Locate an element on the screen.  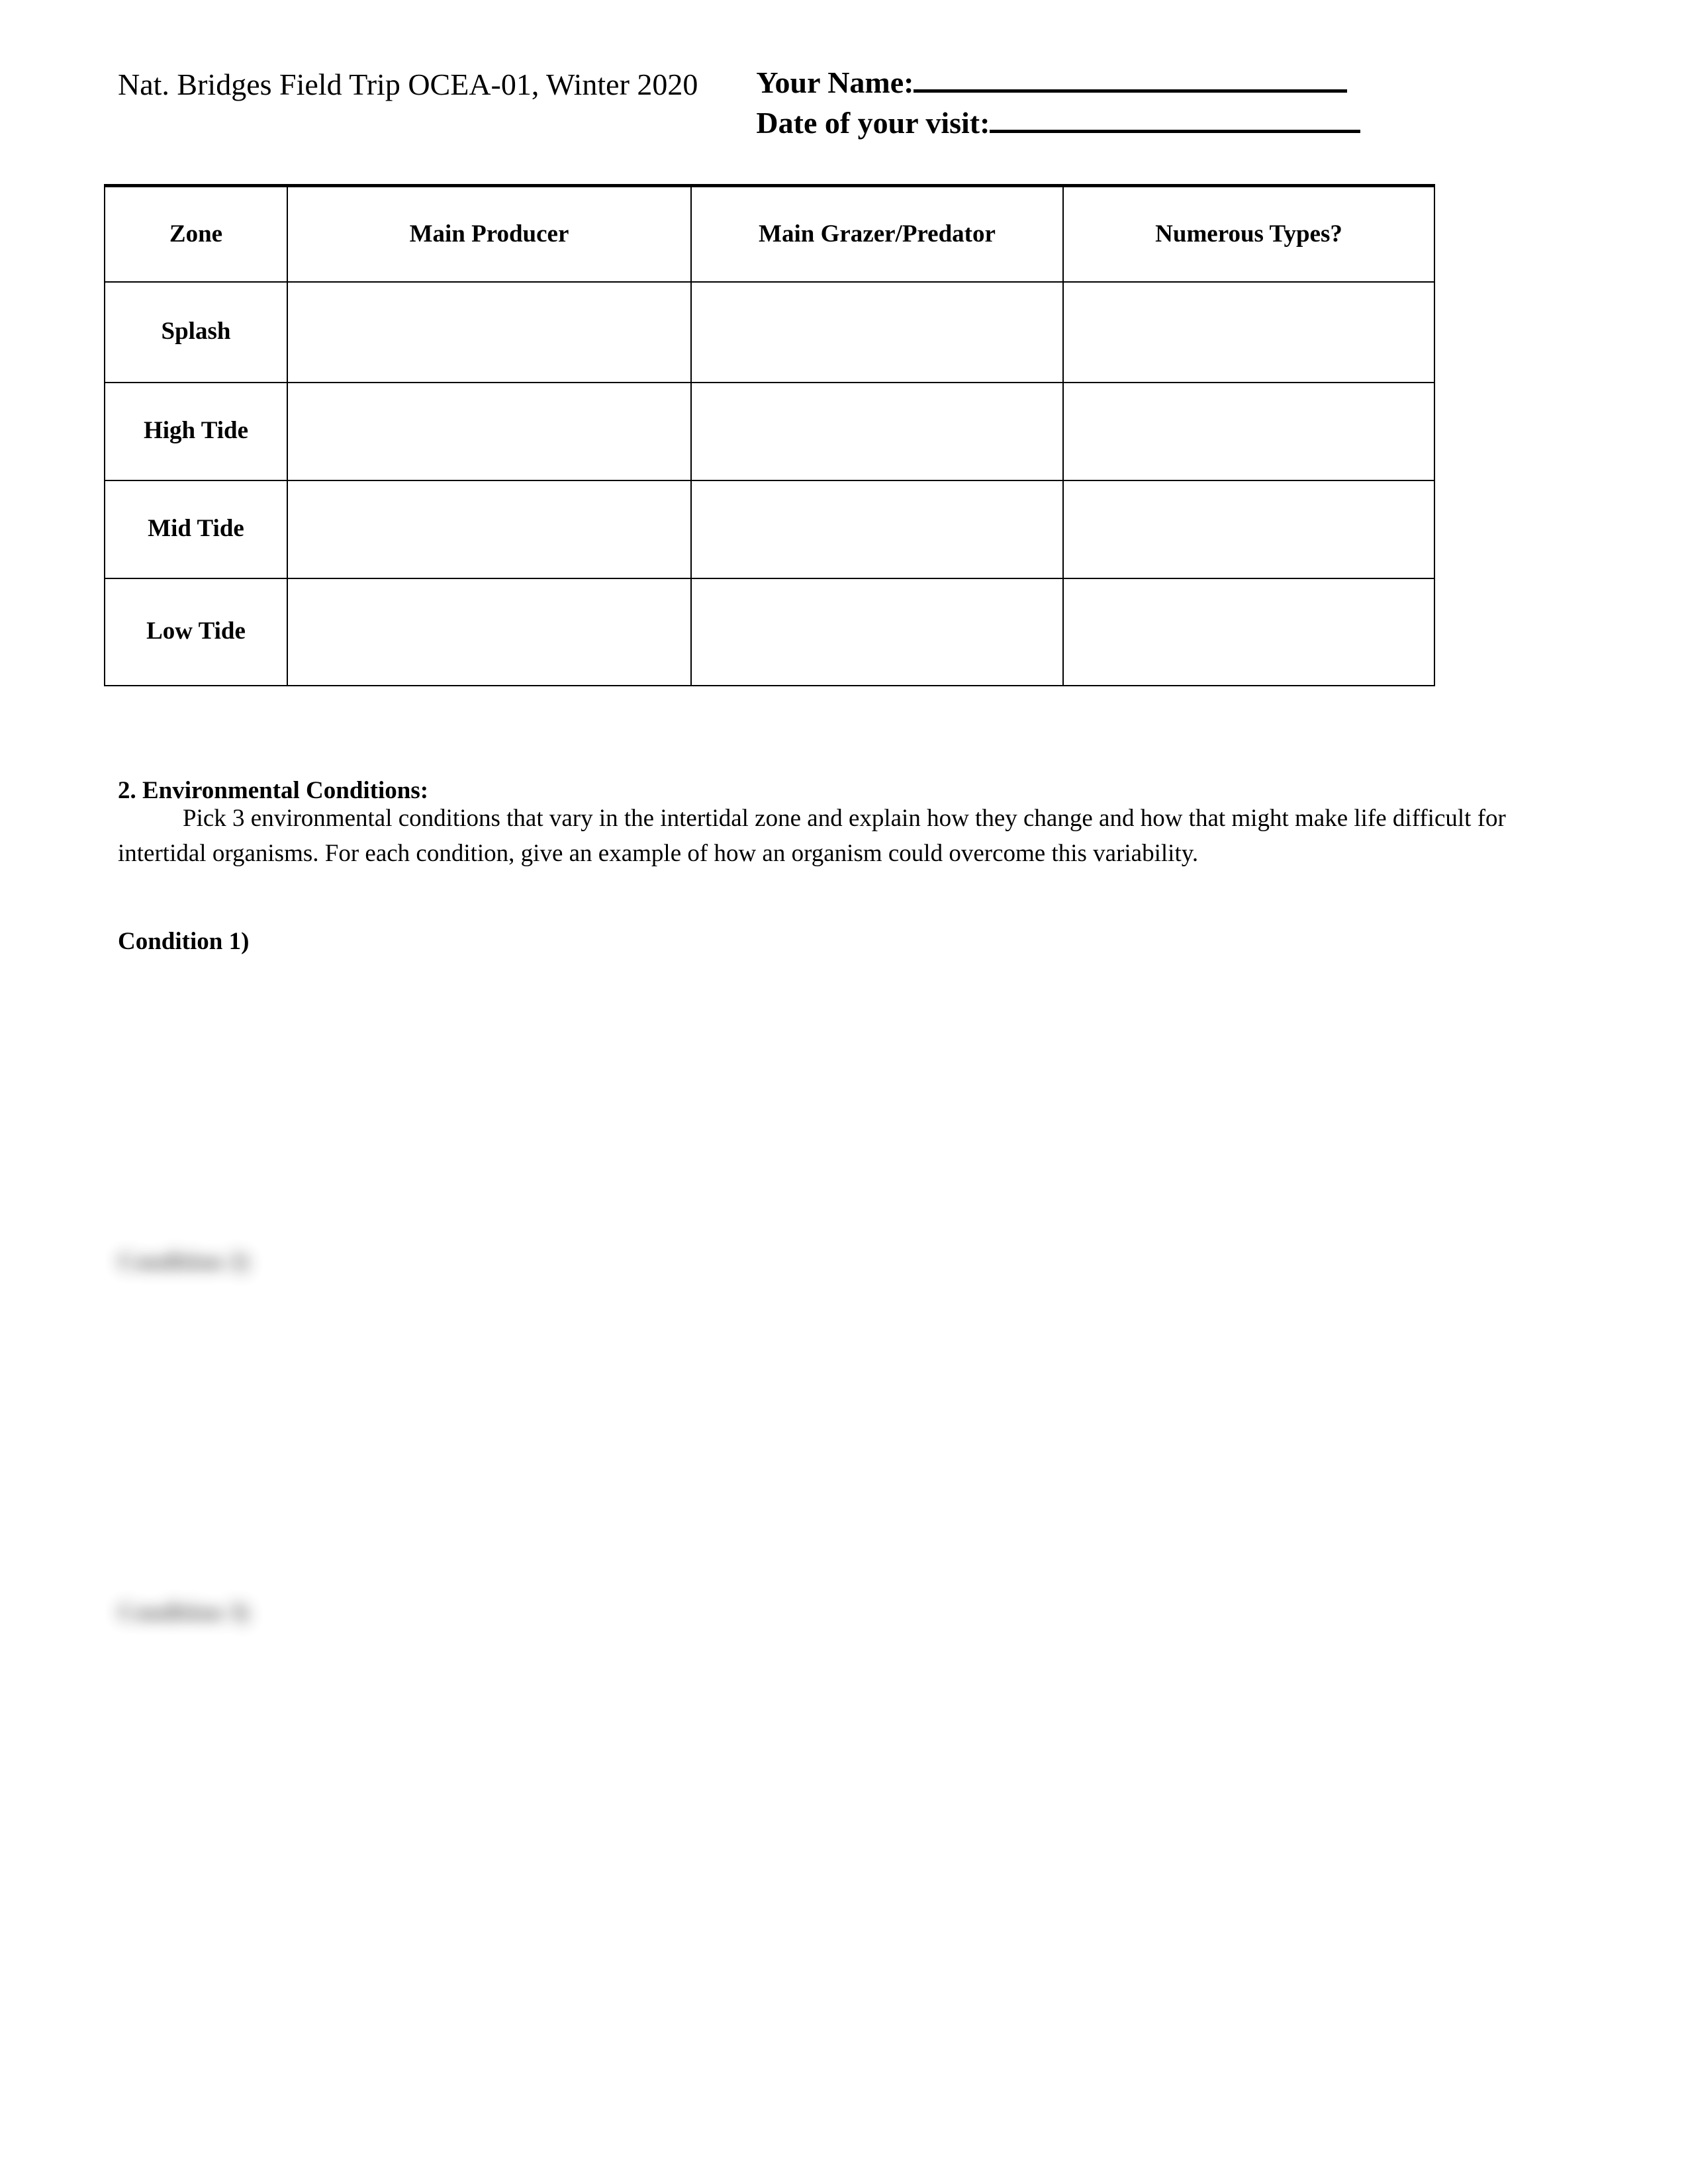
cell-low-tide-main-grazer-predator is located at coordinates (877, 631).